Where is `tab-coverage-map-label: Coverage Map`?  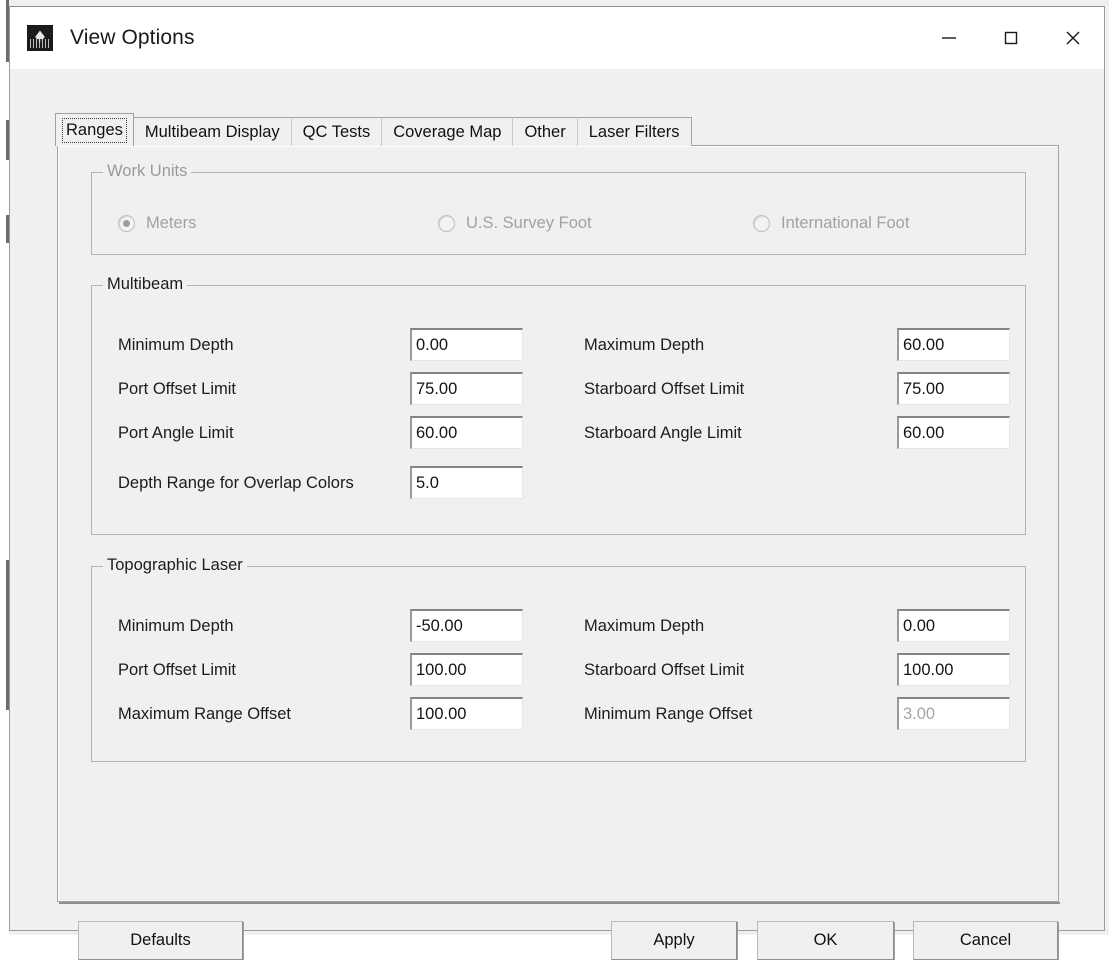
tab-coverage-map-label: Coverage Map is located at coordinates (447, 131).